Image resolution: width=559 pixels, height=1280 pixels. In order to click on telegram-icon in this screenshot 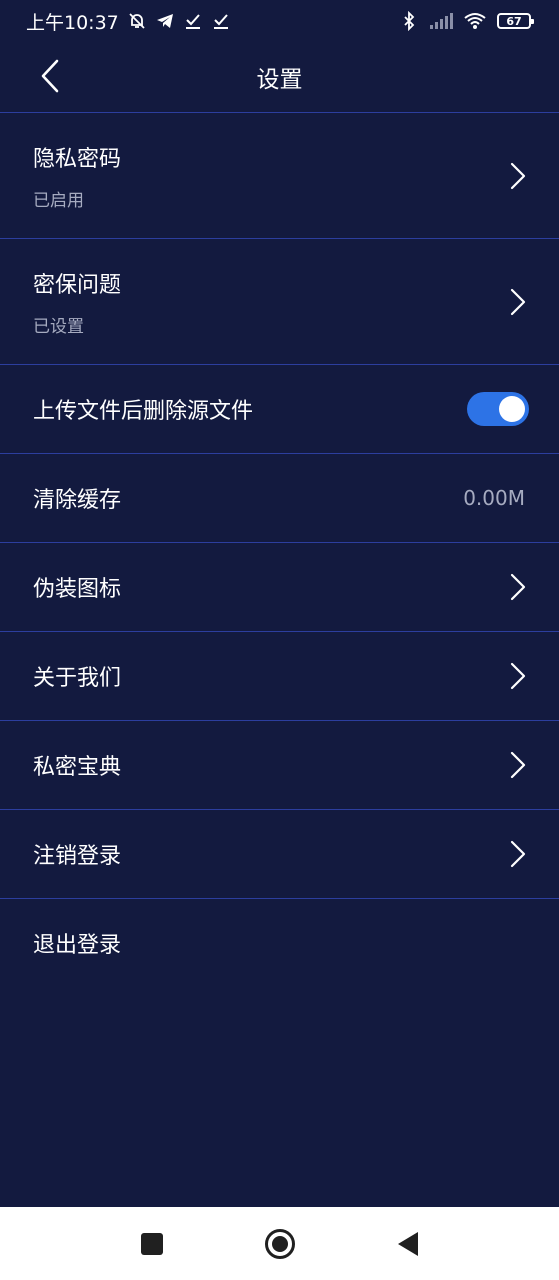, I will do `click(164, 21)`.